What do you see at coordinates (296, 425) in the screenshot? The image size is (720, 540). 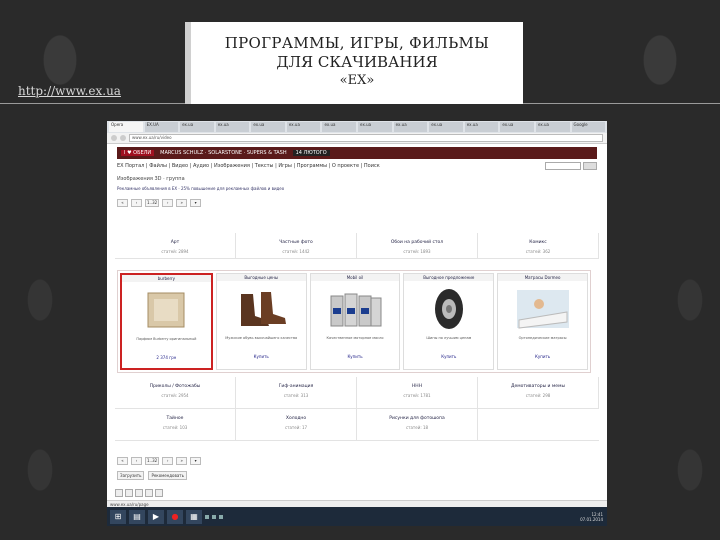 I see `category-cell: Холодно статей: 17` at bounding box center [296, 425].